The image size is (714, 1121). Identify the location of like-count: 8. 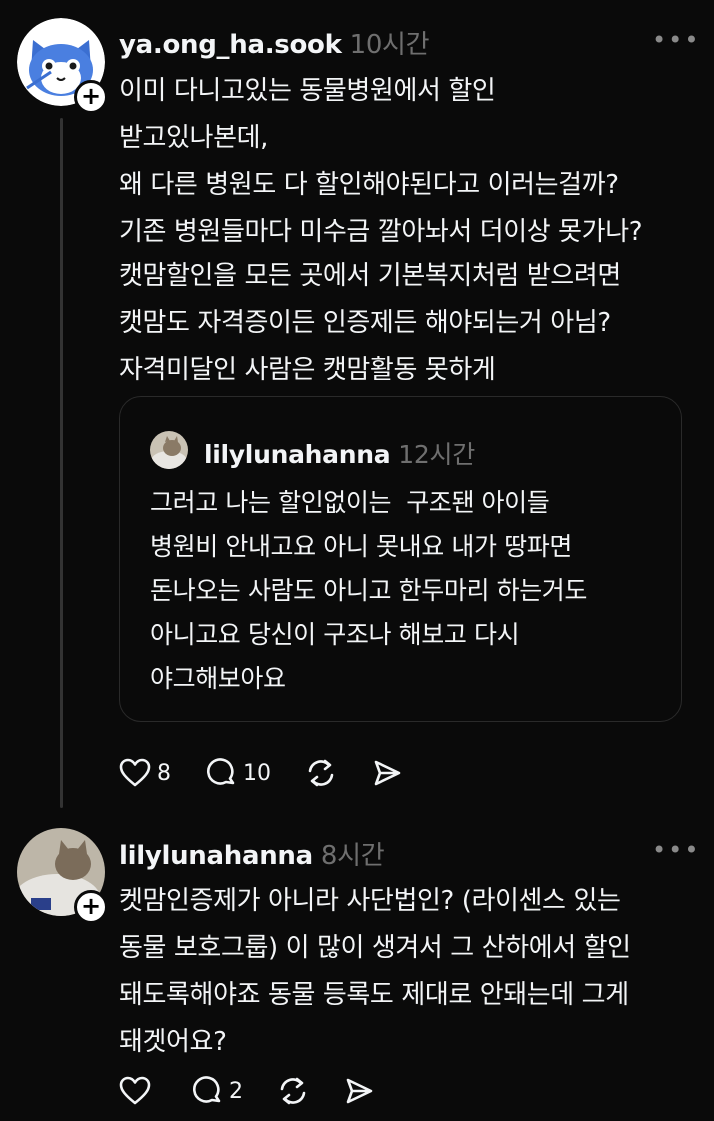
(164, 773).